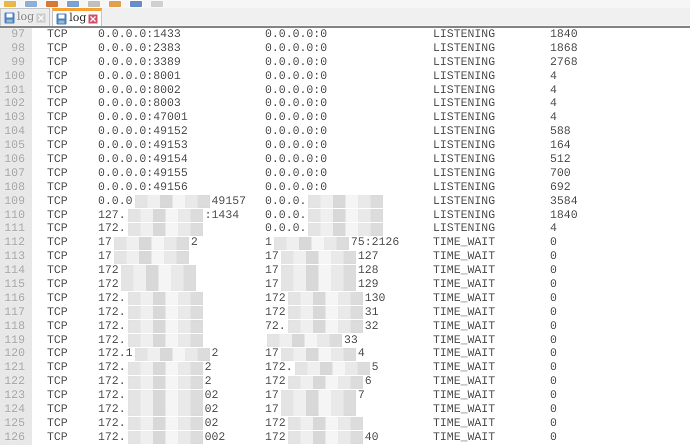 This screenshot has width=690, height=447. I want to click on line-number: 109, so click(16, 201).